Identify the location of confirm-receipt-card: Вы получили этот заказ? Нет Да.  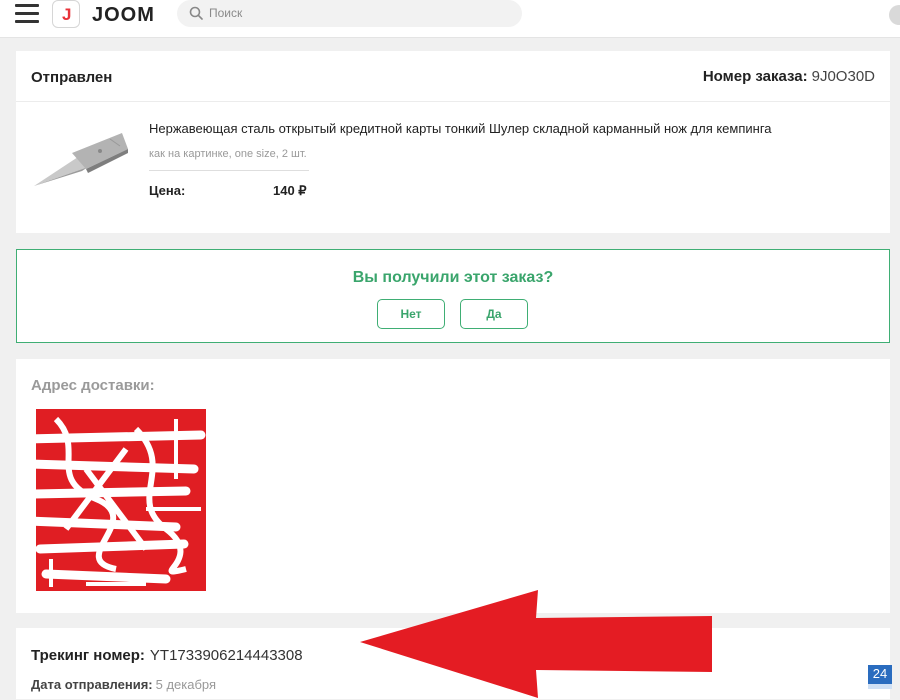
(453, 296).